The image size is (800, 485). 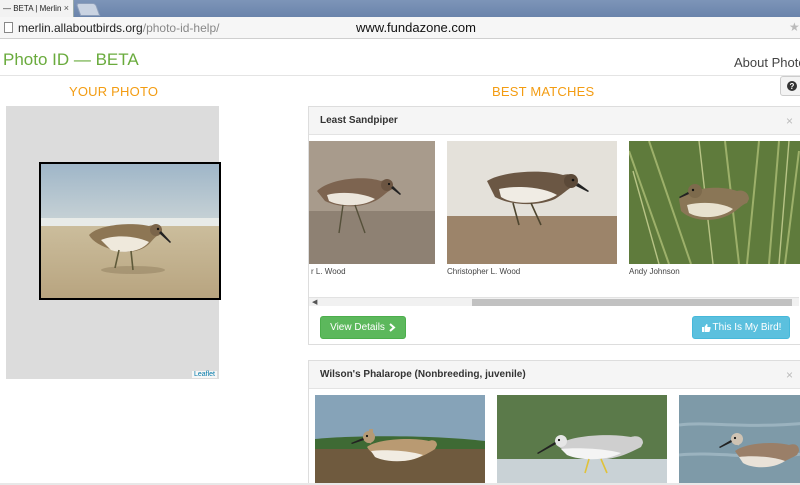 What do you see at coordinates (359, 120) in the screenshot?
I see `species-name: Least Sandpiper` at bounding box center [359, 120].